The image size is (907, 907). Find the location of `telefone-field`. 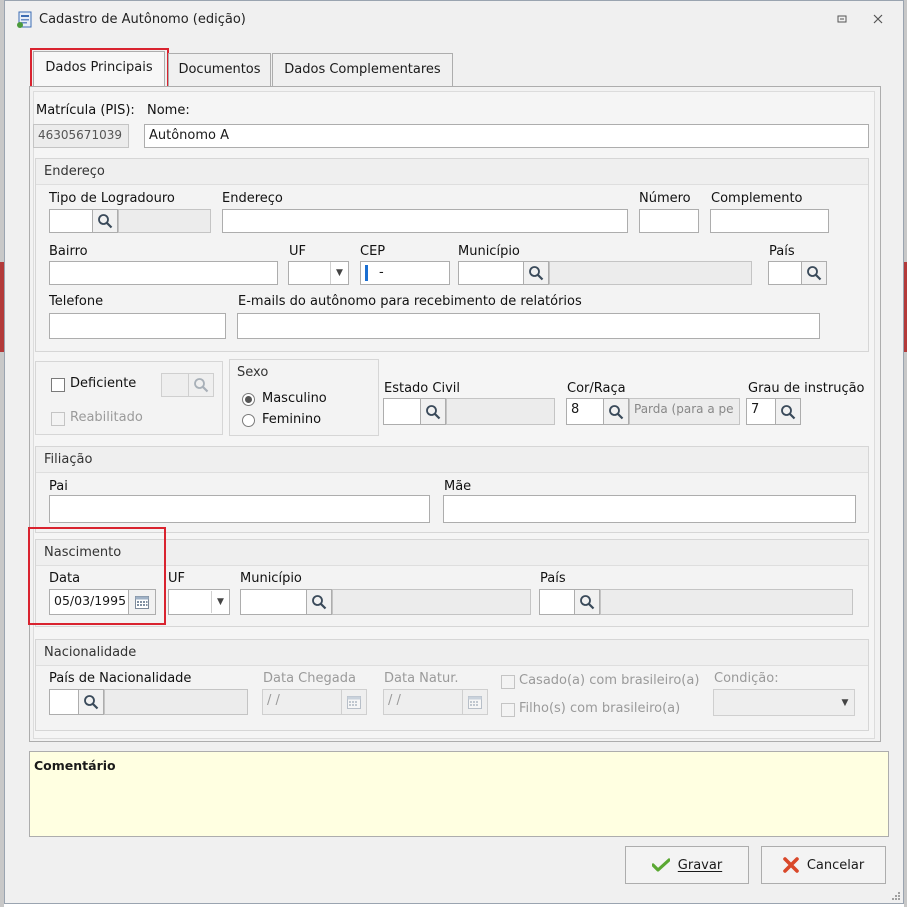

telefone-field is located at coordinates (137, 326).